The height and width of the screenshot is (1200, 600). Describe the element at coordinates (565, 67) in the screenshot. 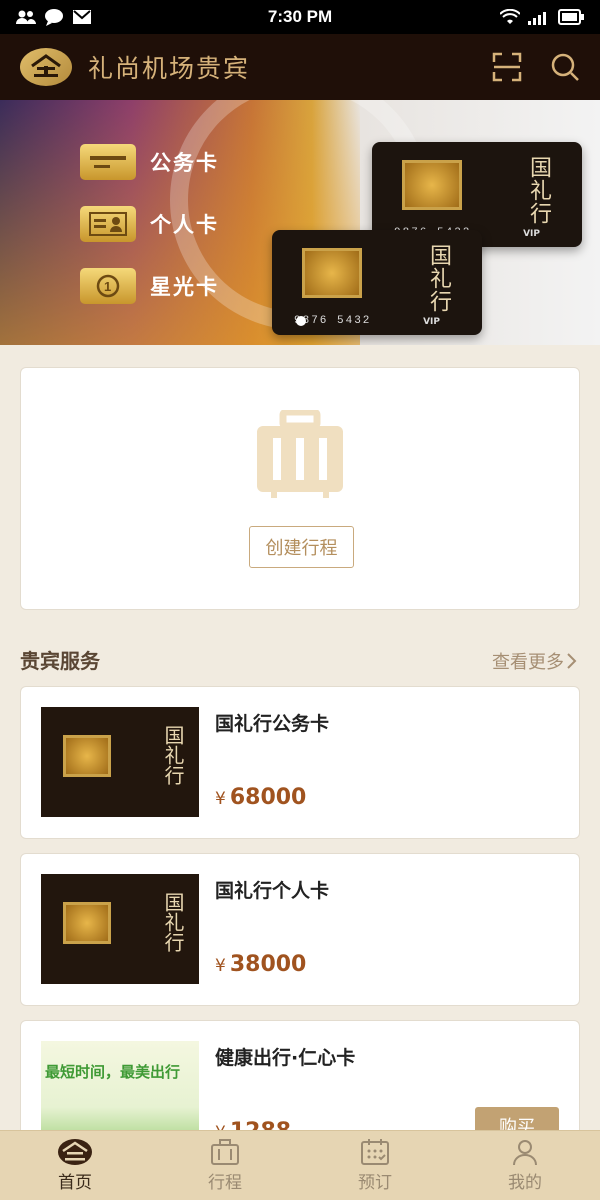

I see `search-icon` at that location.